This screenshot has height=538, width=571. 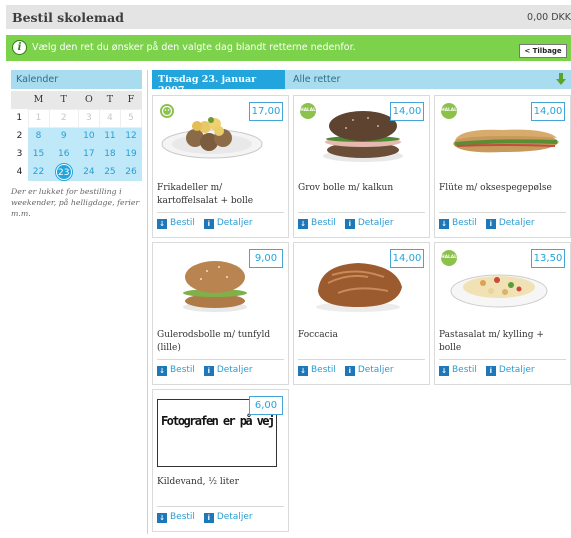 What do you see at coordinates (89, 154) in the screenshot?
I see `calendar-day: 17` at bounding box center [89, 154].